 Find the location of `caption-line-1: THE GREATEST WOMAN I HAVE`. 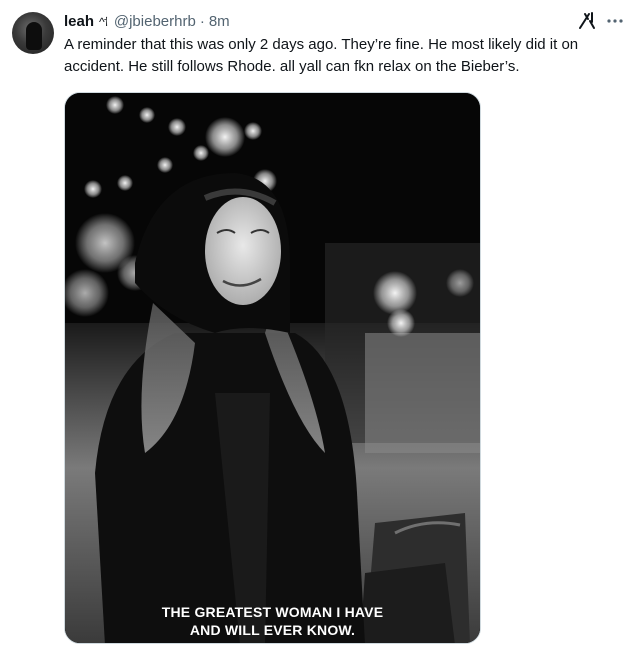

caption-line-1: THE GREATEST WOMAN I HAVE is located at coordinates (272, 612).